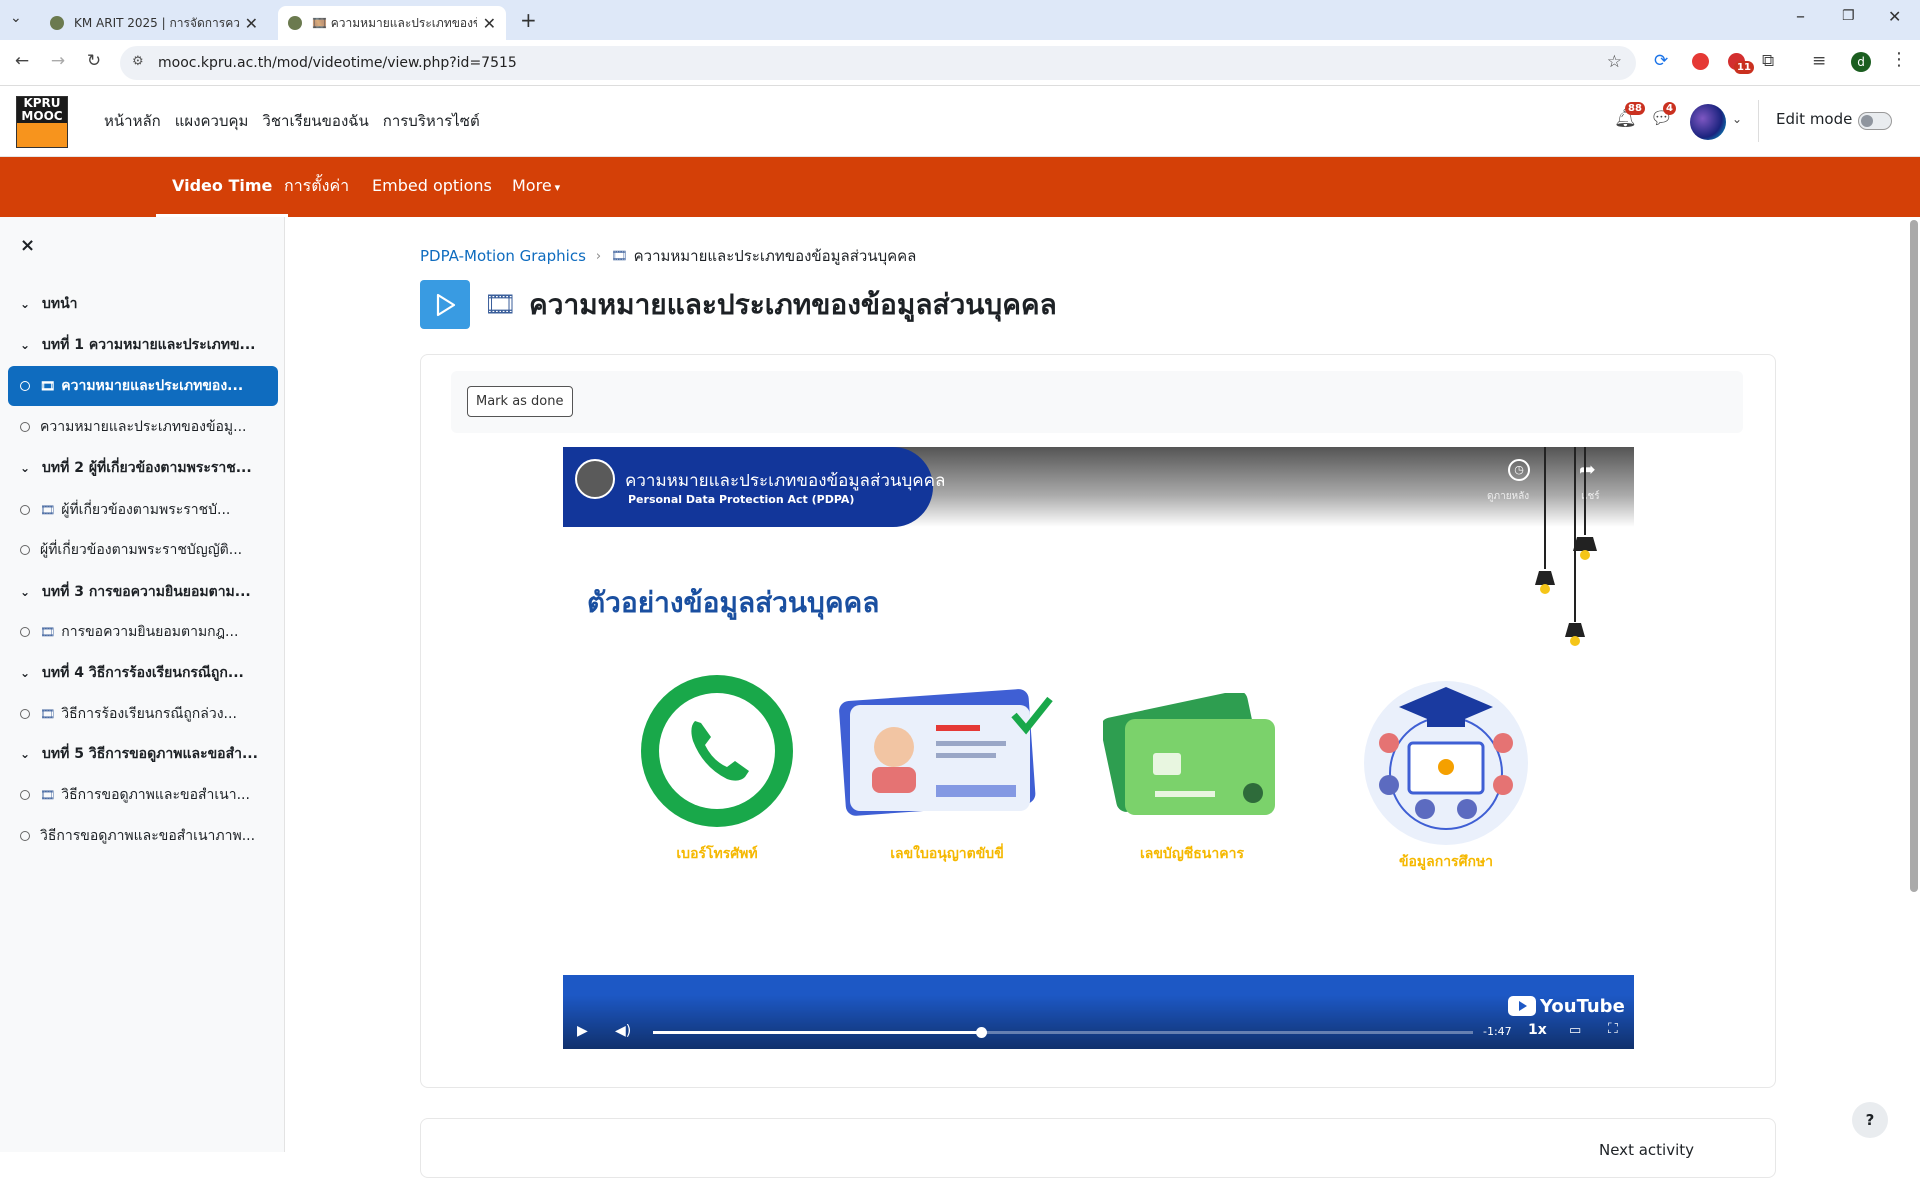 This screenshot has height=1178, width=1920. Describe the element at coordinates (16, 18) in the screenshot. I see `tab-search-icon: ⌄` at that location.